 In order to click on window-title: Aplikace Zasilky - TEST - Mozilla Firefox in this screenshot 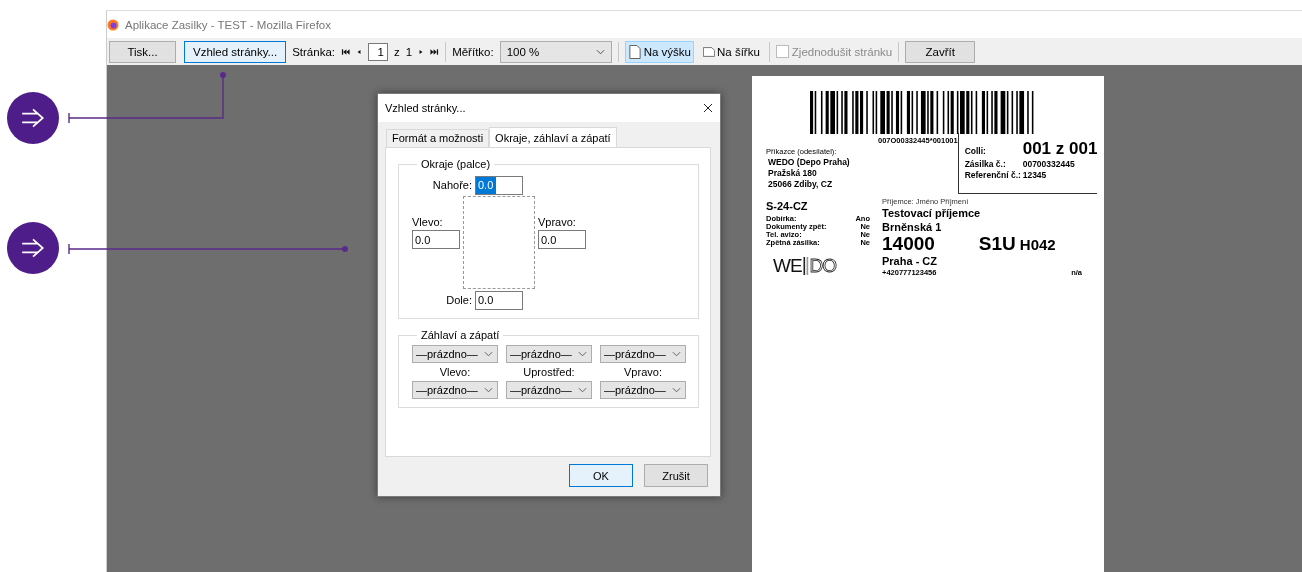, I will do `click(228, 24)`.